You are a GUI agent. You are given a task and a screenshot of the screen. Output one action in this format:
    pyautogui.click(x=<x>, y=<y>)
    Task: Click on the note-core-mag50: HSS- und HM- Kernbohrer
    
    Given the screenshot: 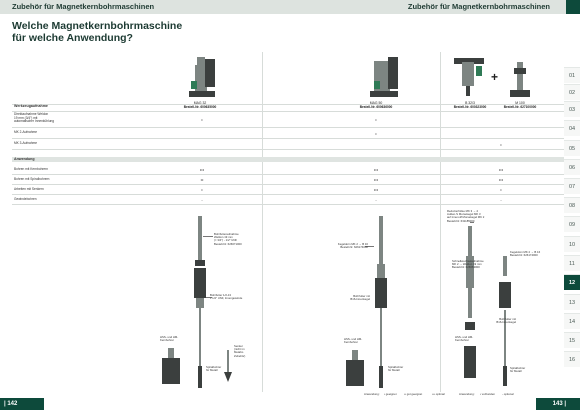 What is the action you would take?
    pyautogui.click(x=353, y=341)
    